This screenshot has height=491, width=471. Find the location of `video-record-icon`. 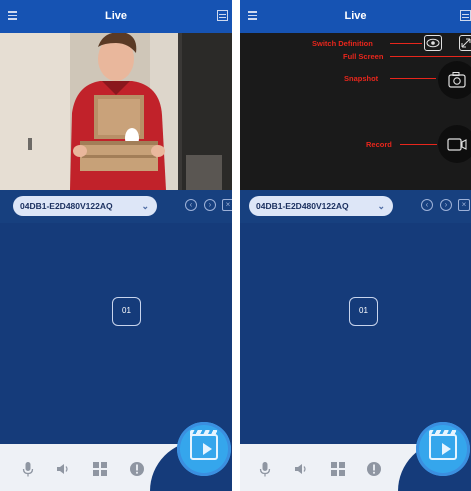

video-record-icon is located at coordinates (457, 144).